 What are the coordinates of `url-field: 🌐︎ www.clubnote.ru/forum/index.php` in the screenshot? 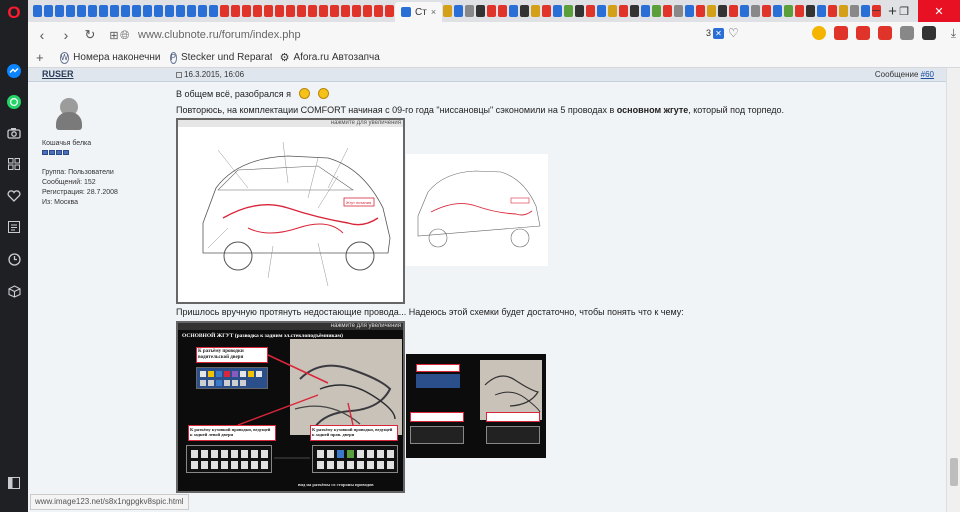 It's located at (440, 35).